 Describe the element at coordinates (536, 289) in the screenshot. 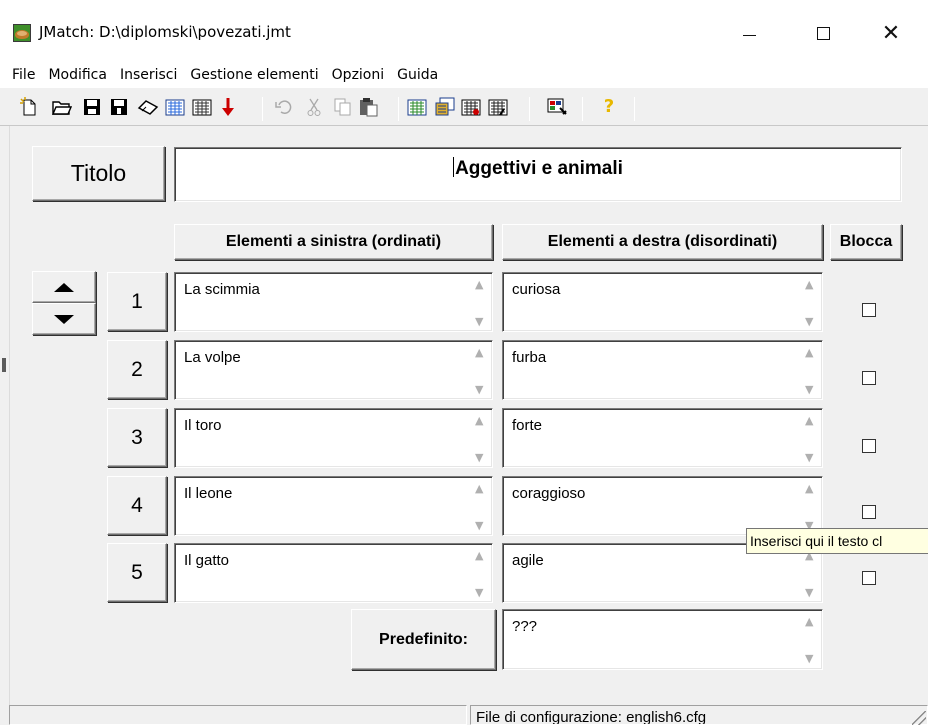

I see `right-item-text: curiosa` at that location.